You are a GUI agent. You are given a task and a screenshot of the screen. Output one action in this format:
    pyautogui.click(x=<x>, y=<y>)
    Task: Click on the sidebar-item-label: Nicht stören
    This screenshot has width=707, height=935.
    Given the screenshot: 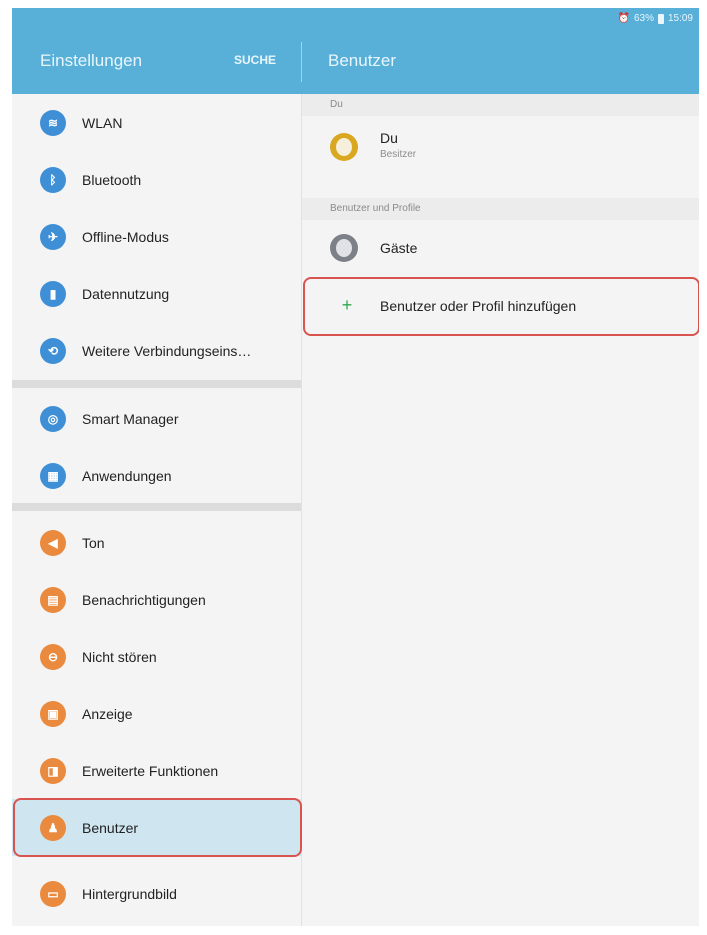 What is the action you would take?
    pyautogui.click(x=119, y=656)
    